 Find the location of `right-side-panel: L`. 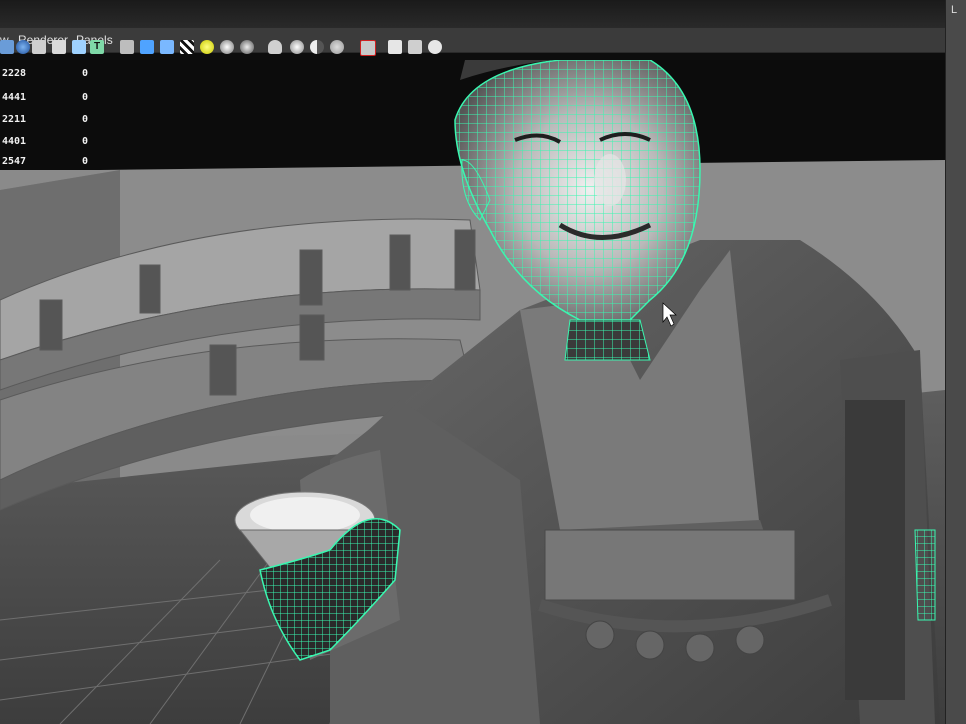

right-side-panel: L is located at coordinates (955, 362).